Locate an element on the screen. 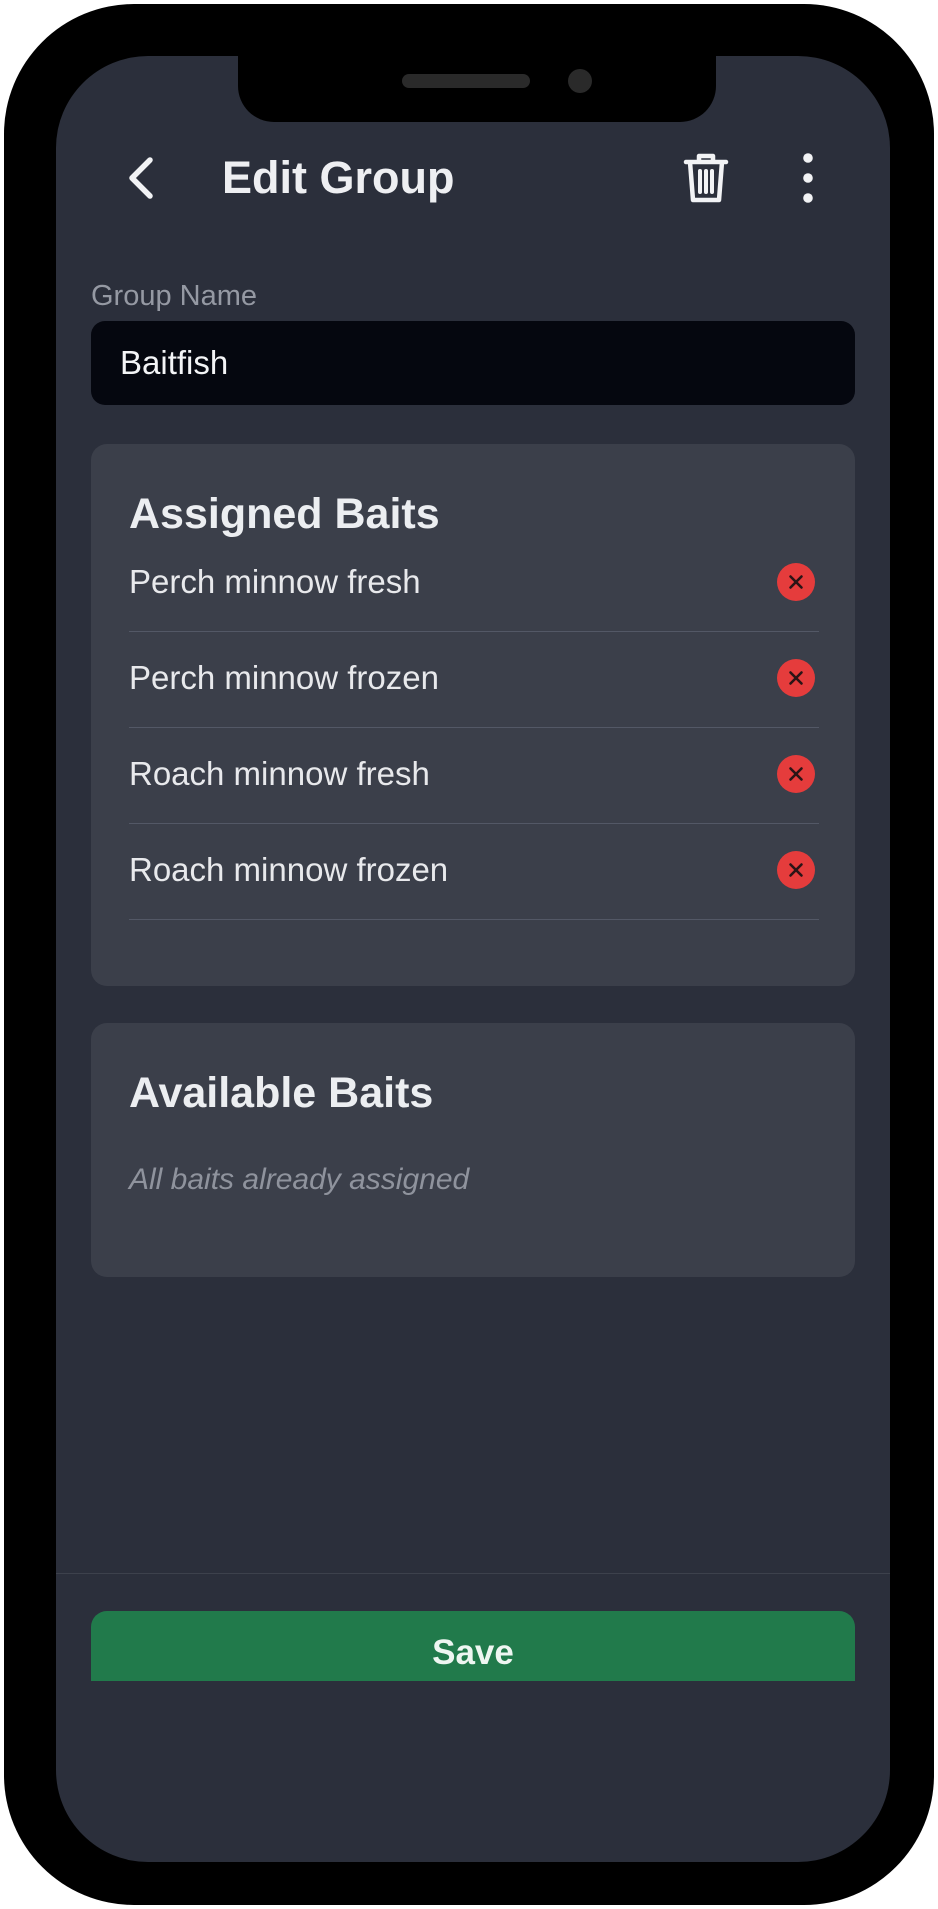  assigned-bait-row: Perch minnow fresh is located at coordinates (474, 583).